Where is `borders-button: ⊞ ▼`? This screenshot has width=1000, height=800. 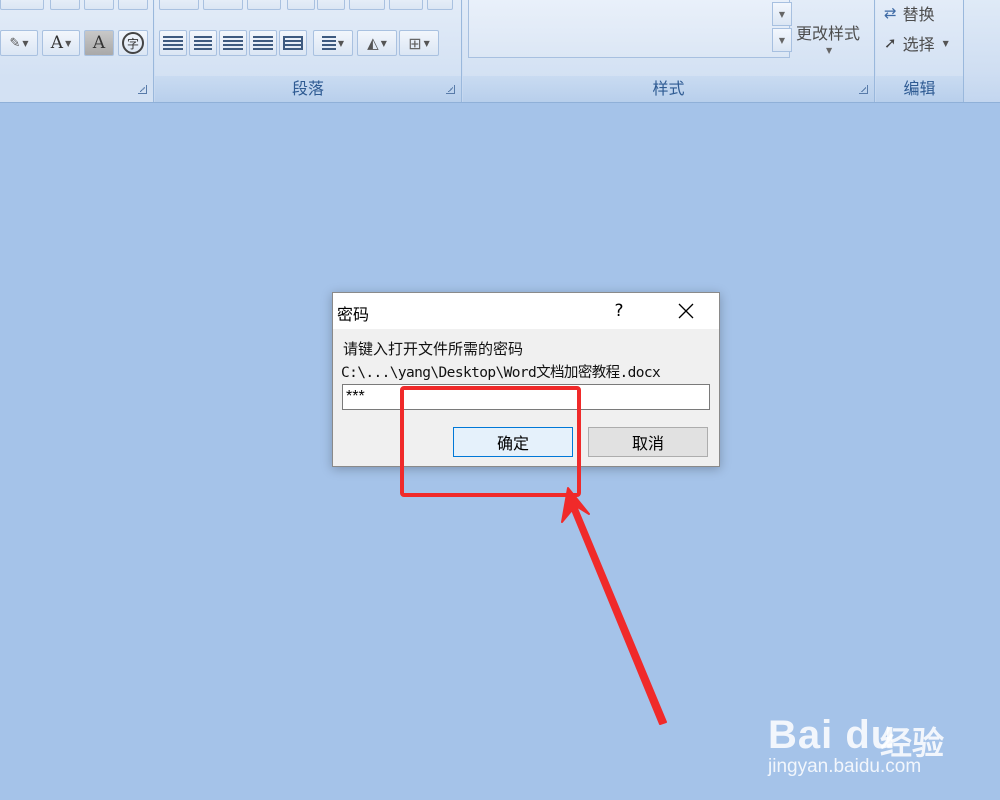 borders-button: ⊞ ▼ is located at coordinates (419, 43).